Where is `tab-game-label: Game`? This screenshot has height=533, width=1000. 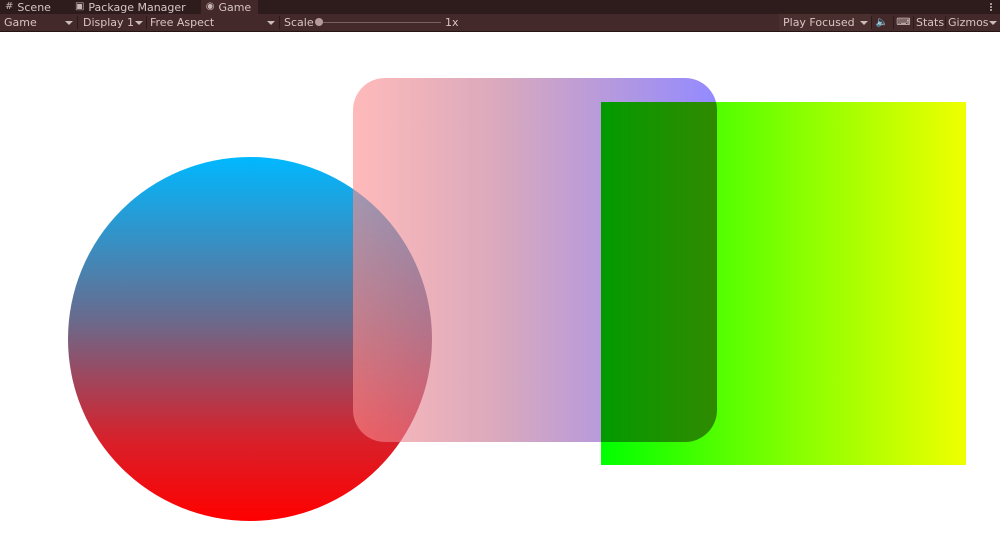 tab-game-label: Game is located at coordinates (235, 7).